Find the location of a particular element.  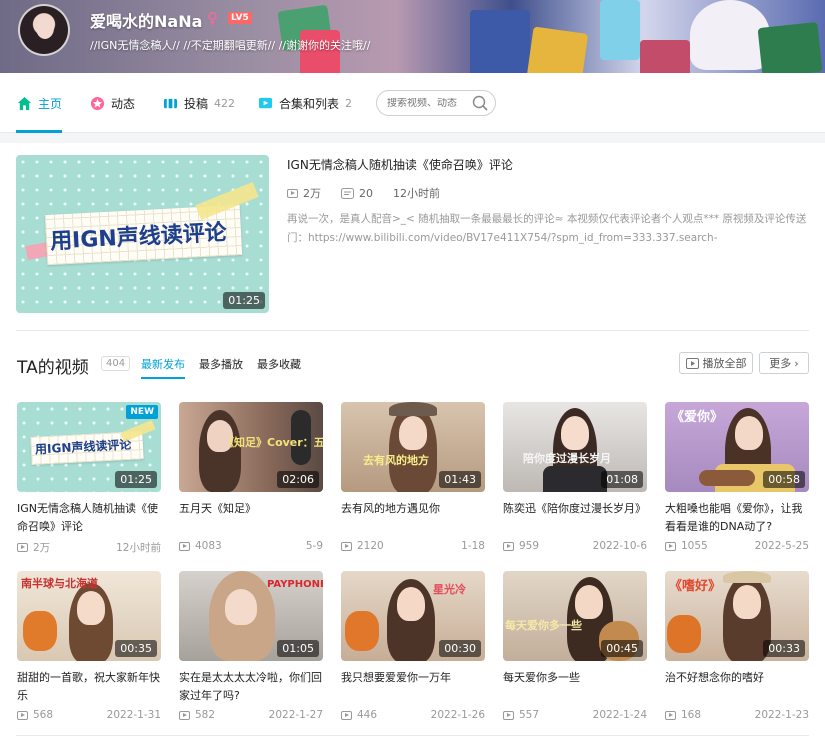

video-date: 2022-5-25 is located at coordinates (781, 546).